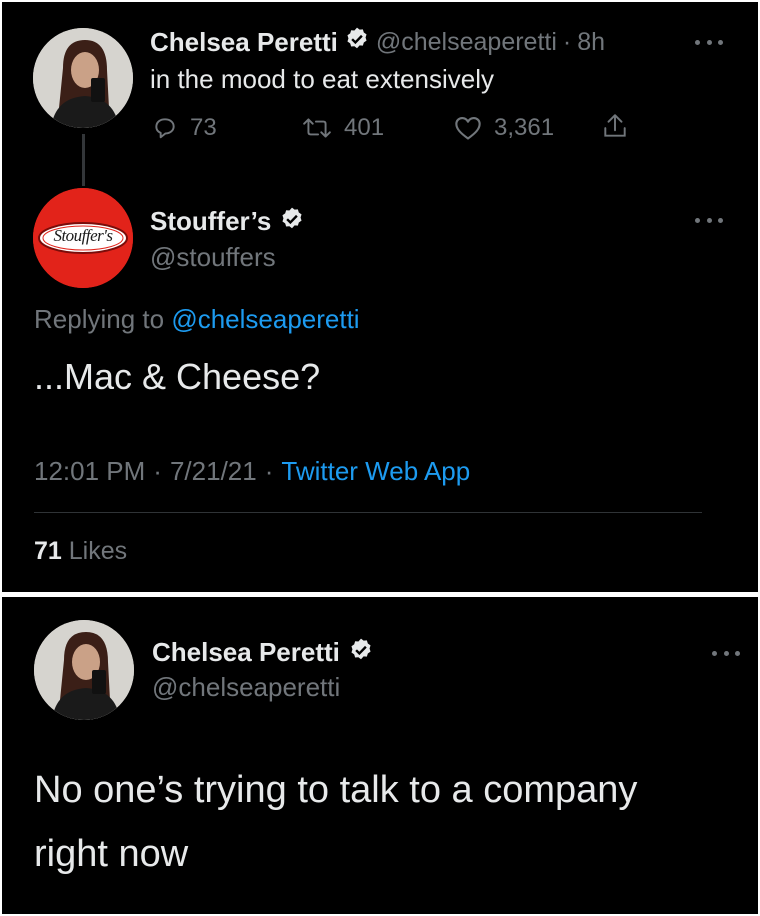 The height and width of the screenshot is (916, 760). Describe the element at coordinates (317, 128) in the screenshot. I see `retweet-icon` at that location.